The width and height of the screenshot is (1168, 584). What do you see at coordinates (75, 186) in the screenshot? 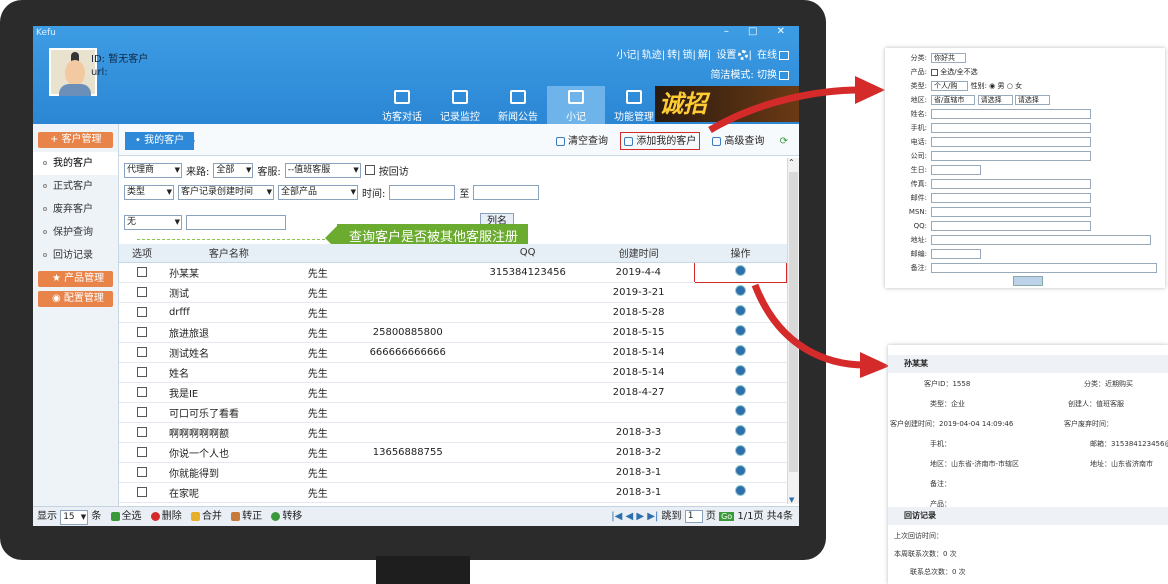
I see `sidebar-item-formal-customers: 正式客户` at bounding box center [75, 186].